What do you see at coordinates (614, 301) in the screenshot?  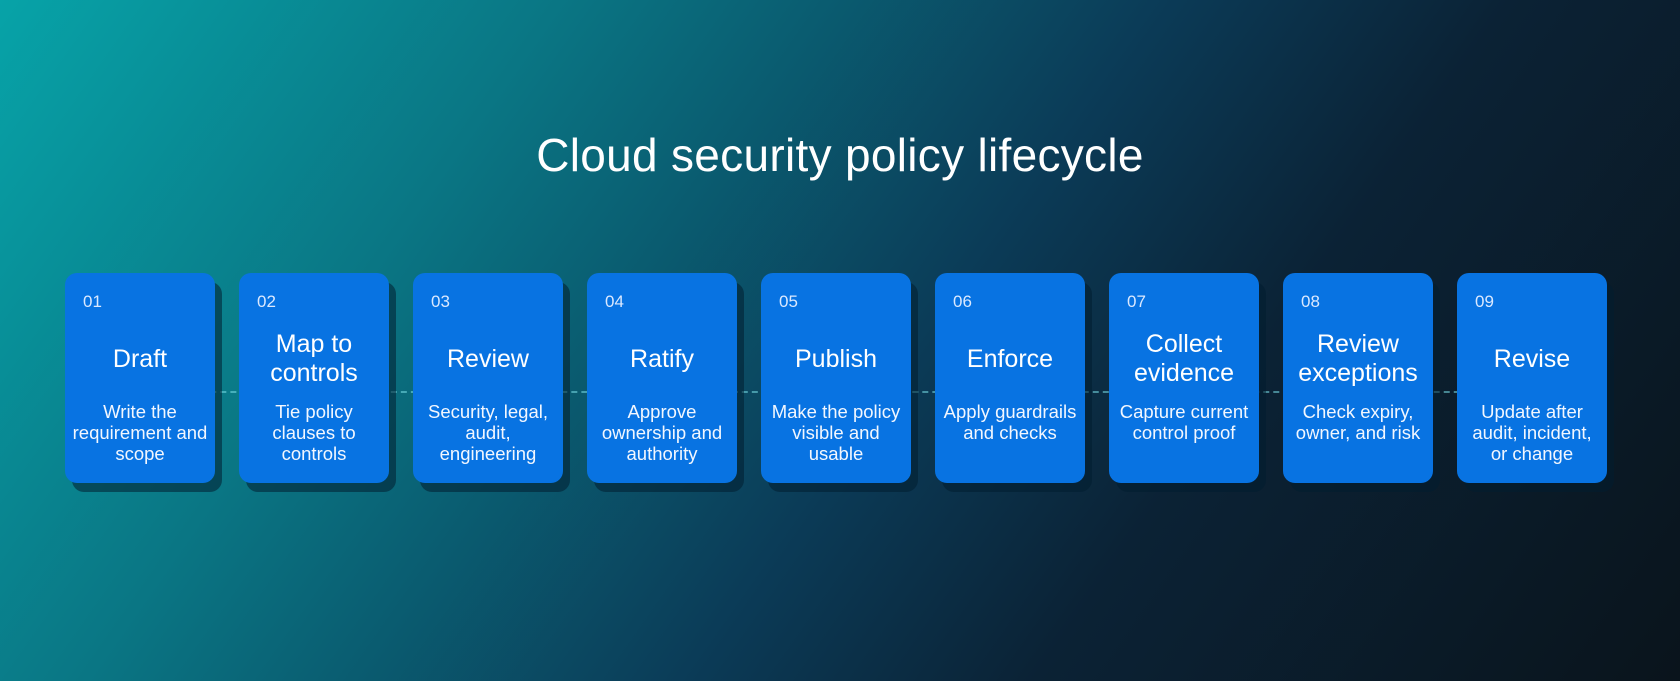 I see `step-number: 04` at bounding box center [614, 301].